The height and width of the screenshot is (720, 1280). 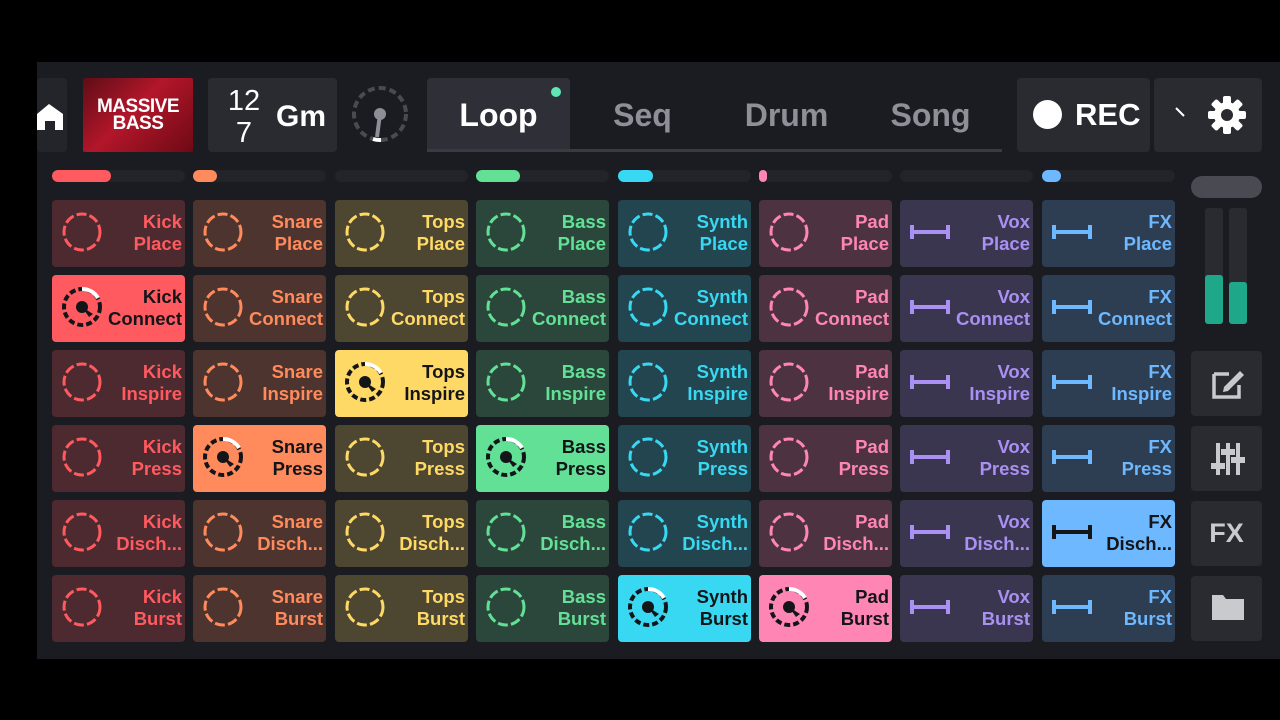 What do you see at coordinates (259, 308) in the screenshot?
I see `pad-snare-1: Snare Connect` at bounding box center [259, 308].